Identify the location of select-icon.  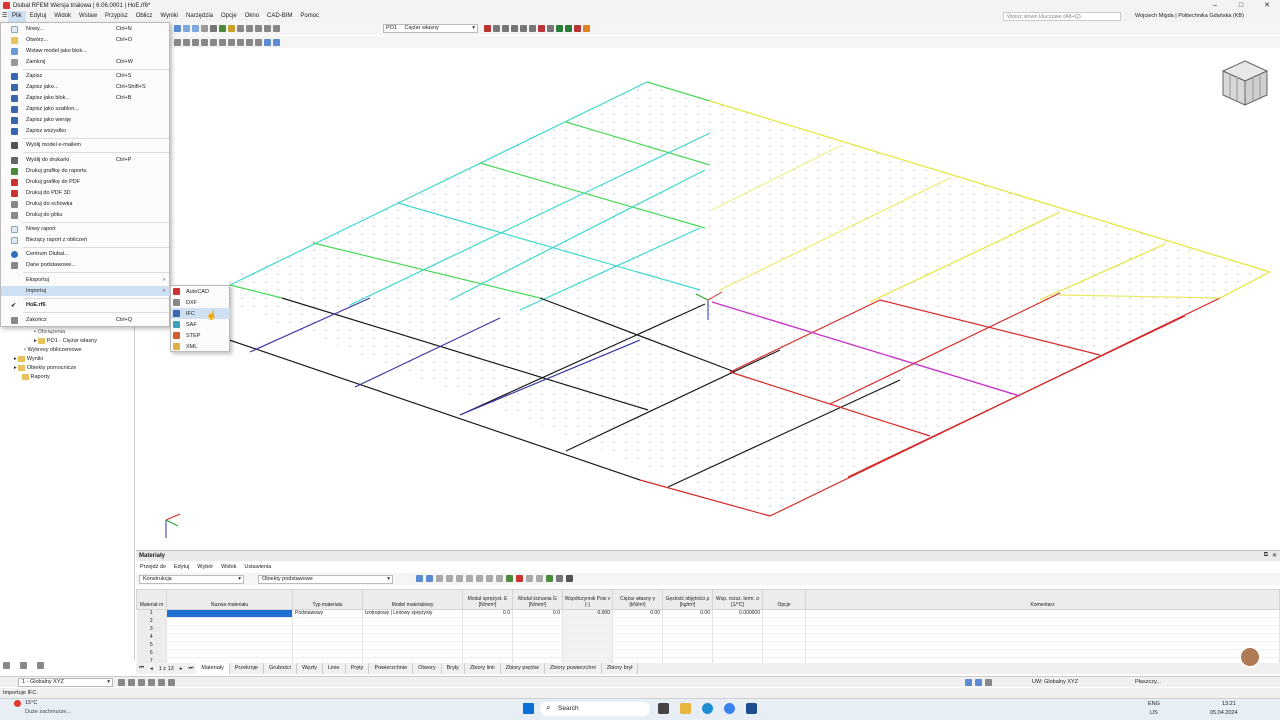
(177, 42).